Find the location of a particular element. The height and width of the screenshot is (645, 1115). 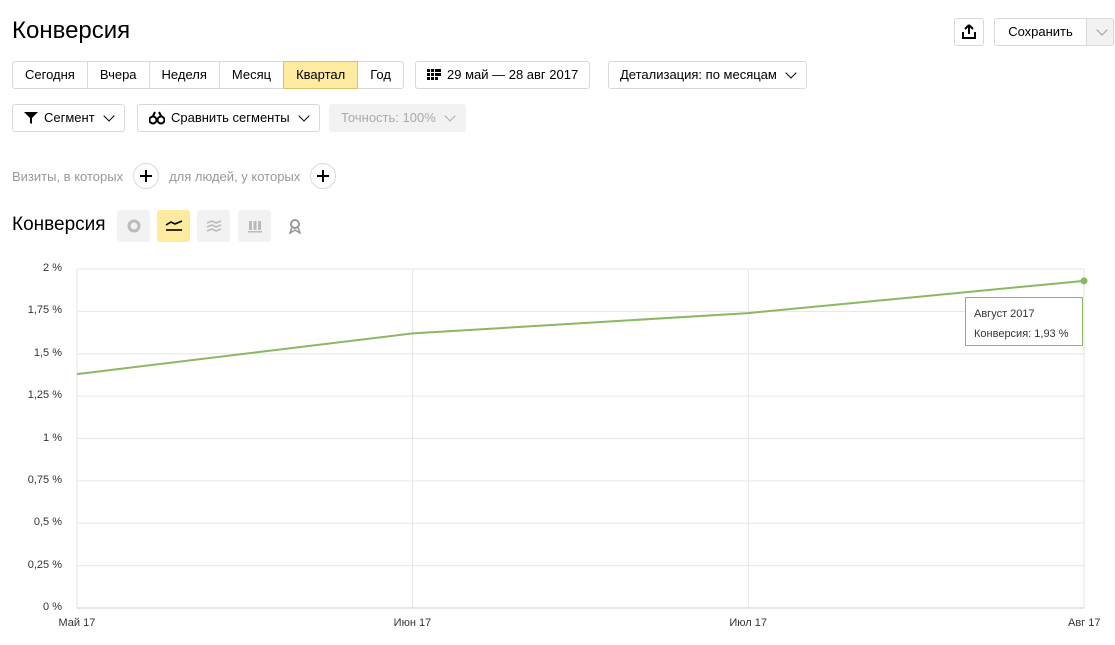

period-week: Неделя is located at coordinates (184, 75).